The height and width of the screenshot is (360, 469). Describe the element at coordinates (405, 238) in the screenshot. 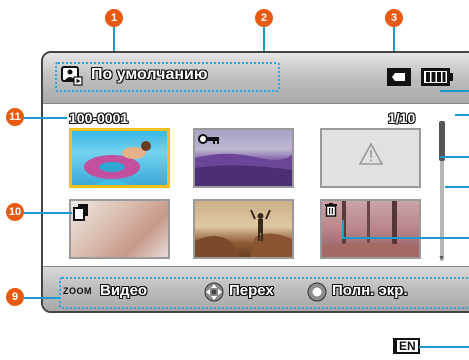

I see `callout-8-leader` at that location.